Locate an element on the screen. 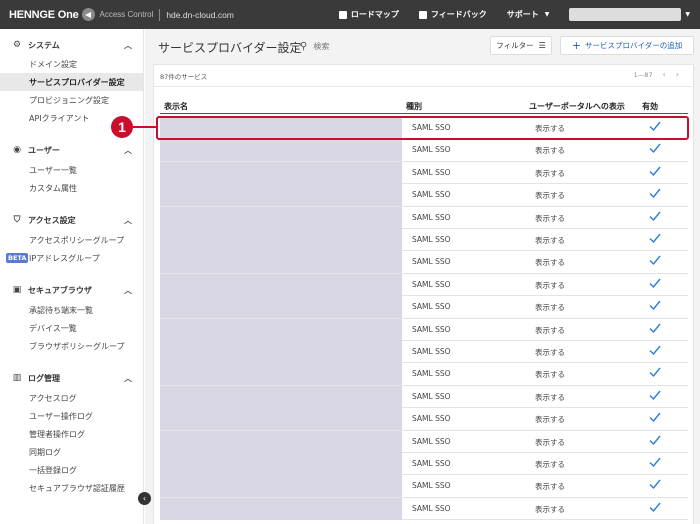 The height and width of the screenshot is (524, 700). sidebar-item-sync-log: 同期ログ is located at coordinates (71, 452).